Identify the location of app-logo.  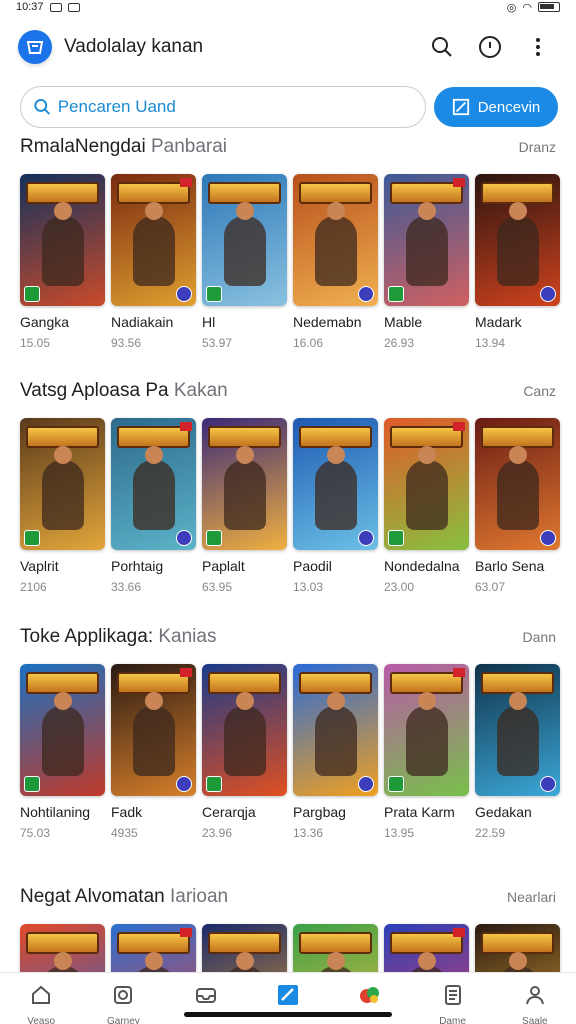
(35, 47).